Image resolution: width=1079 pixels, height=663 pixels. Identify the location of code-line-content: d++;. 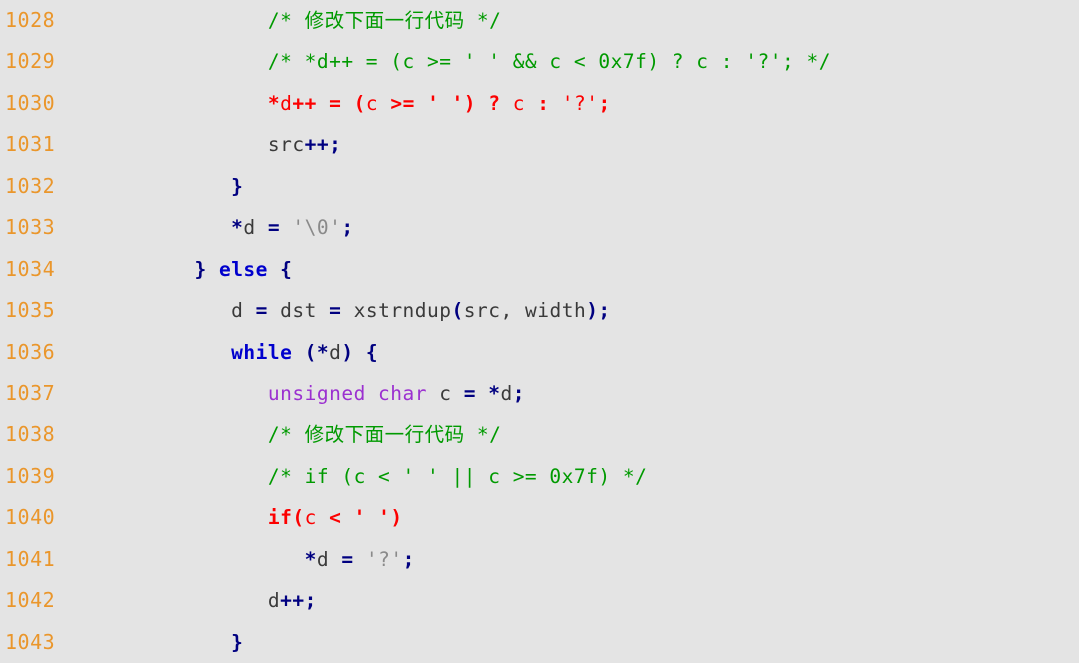
(600, 600).